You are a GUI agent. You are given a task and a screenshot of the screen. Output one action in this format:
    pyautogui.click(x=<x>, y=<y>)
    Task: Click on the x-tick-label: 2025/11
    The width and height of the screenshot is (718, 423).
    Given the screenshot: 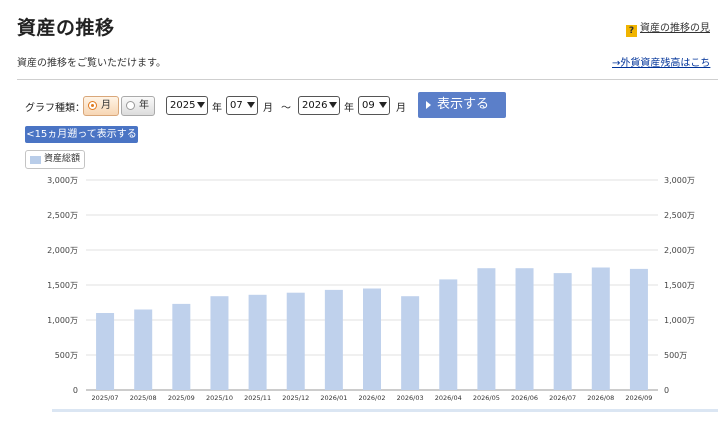 What is the action you would take?
    pyautogui.click(x=257, y=398)
    